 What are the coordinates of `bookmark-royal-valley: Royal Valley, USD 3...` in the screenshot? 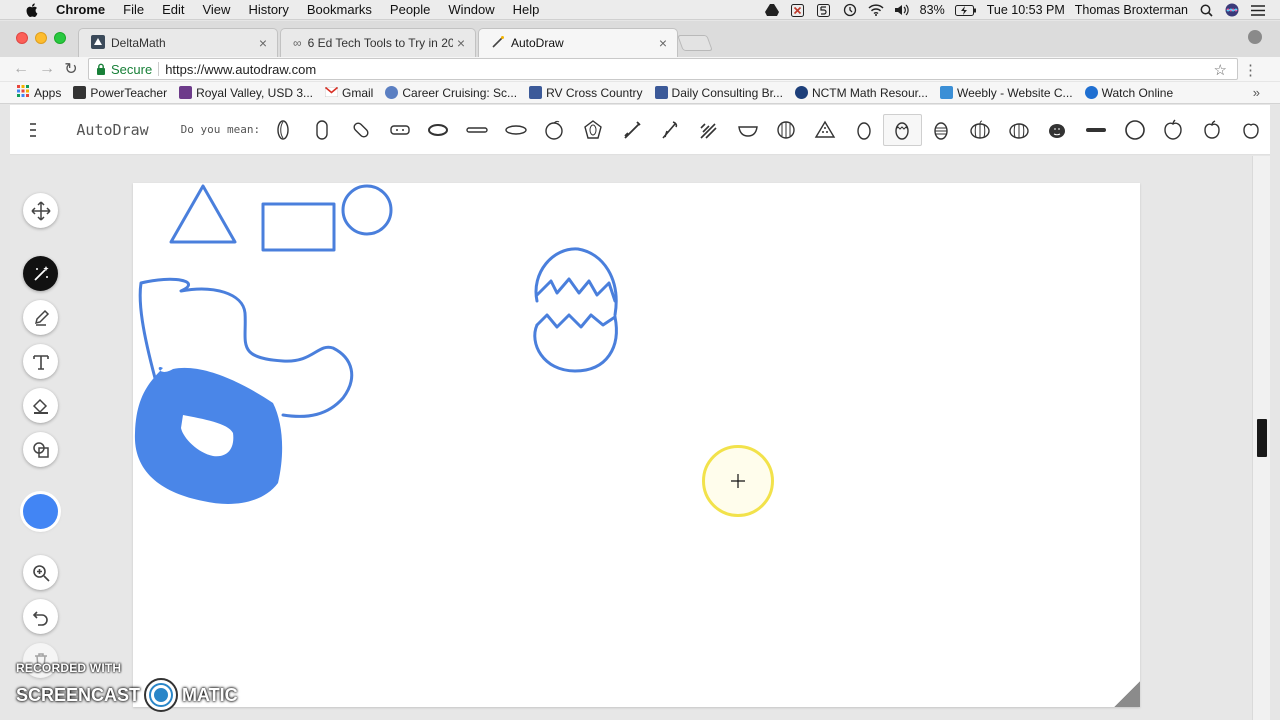 It's located at (246, 93).